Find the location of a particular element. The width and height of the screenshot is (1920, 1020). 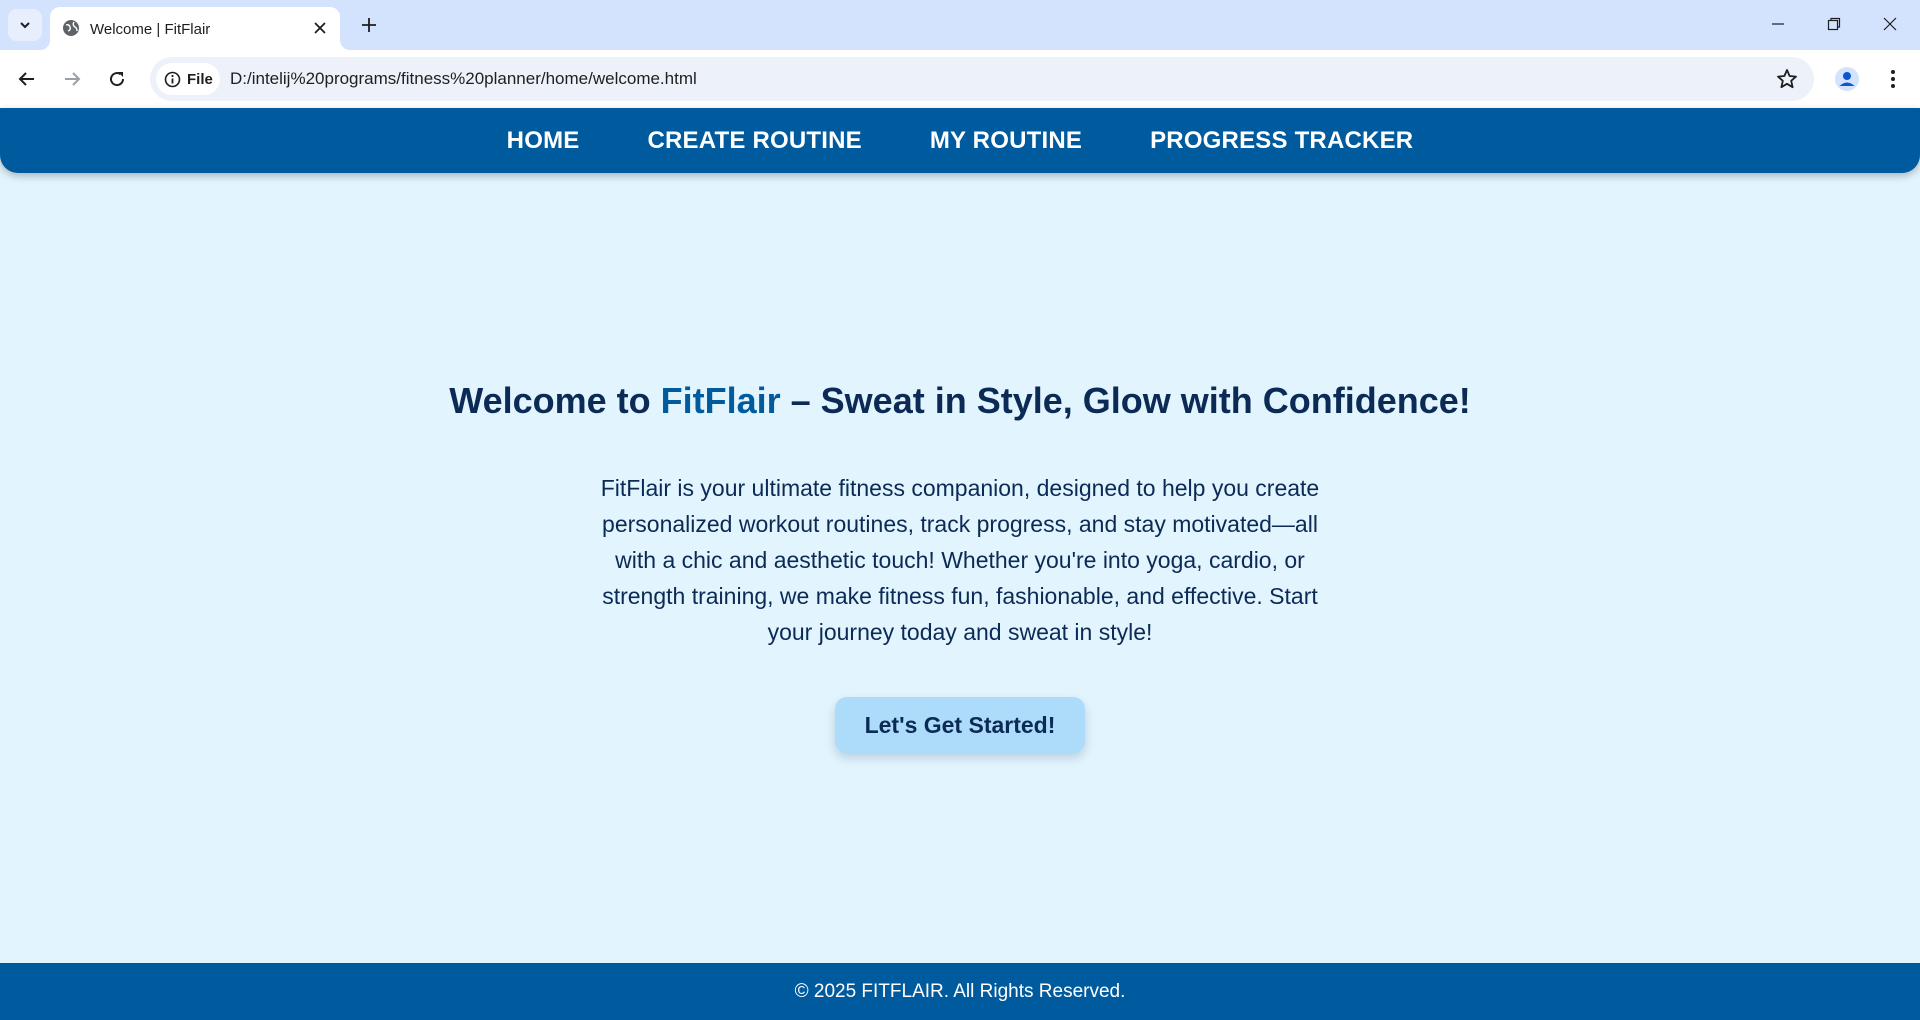

nav-link-create-routine: CREATE ROUTINE is located at coordinates (754, 141).